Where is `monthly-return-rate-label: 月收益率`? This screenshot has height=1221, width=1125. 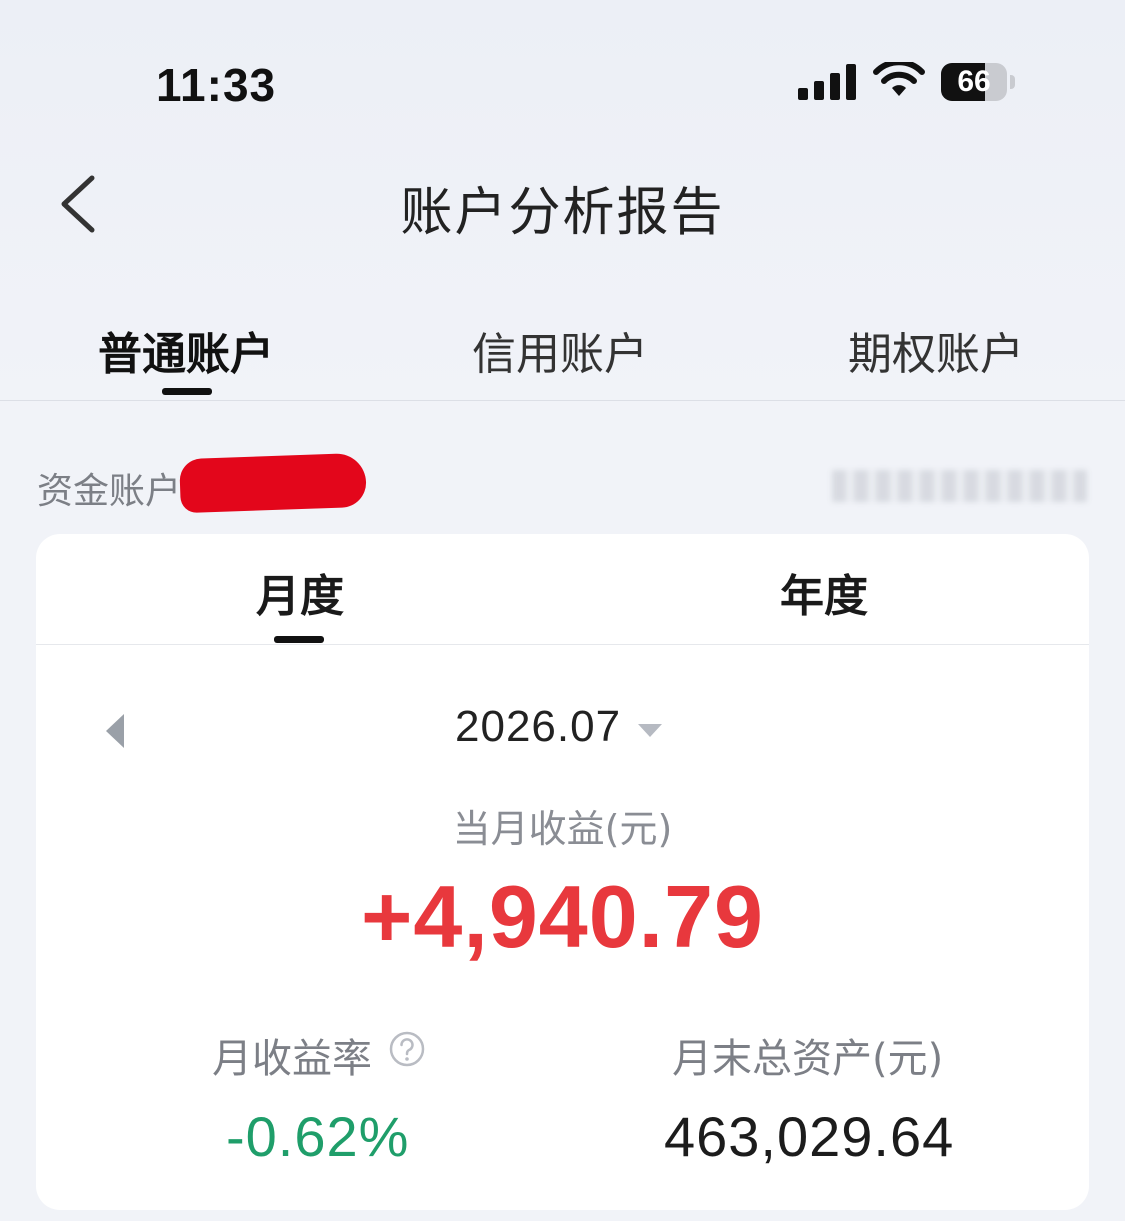
monthly-return-rate-label: 月收益率 is located at coordinates (292, 1059).